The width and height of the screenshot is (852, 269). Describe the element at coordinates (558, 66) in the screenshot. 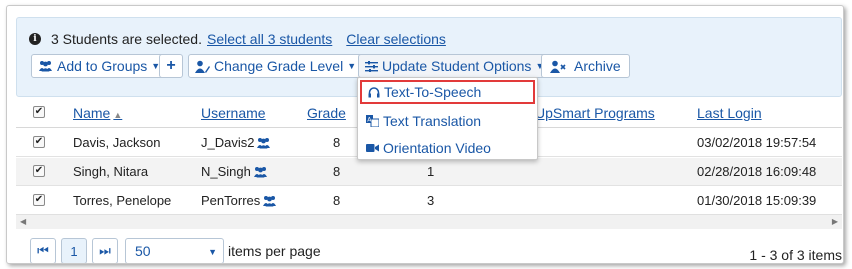

I see `user-remove-icon` at that location.